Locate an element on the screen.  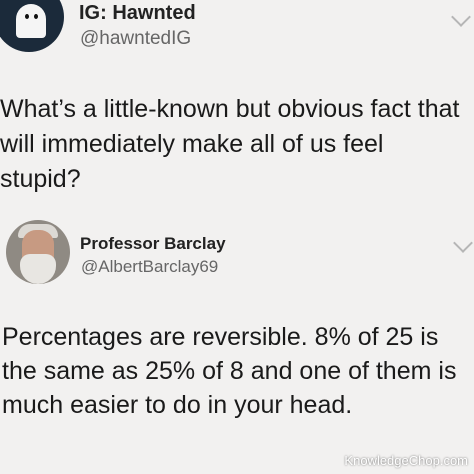
ghost-avatar is located at coordinates (32, 26).